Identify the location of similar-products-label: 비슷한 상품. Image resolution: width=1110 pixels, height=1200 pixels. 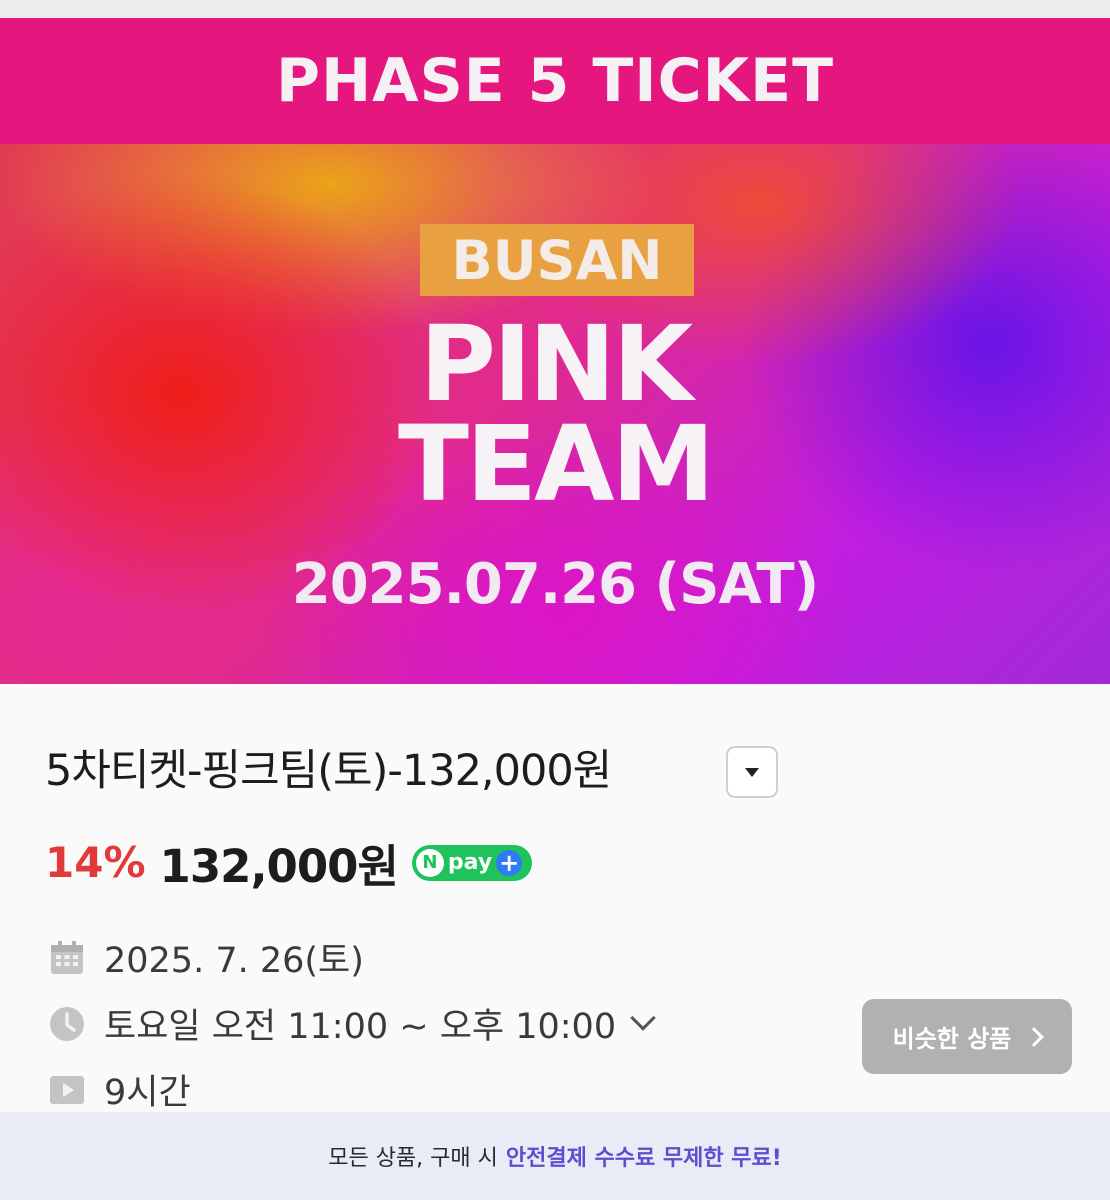
(952, 1039).